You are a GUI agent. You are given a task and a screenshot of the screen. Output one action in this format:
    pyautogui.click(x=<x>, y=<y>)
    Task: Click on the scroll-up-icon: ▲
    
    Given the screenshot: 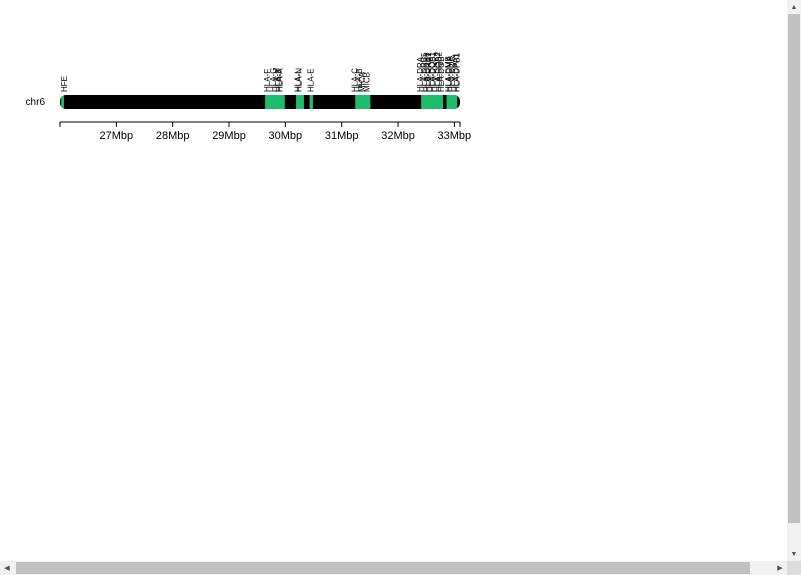 What is the action you would take?
    pyautogui.click(x=794, y=7)
    